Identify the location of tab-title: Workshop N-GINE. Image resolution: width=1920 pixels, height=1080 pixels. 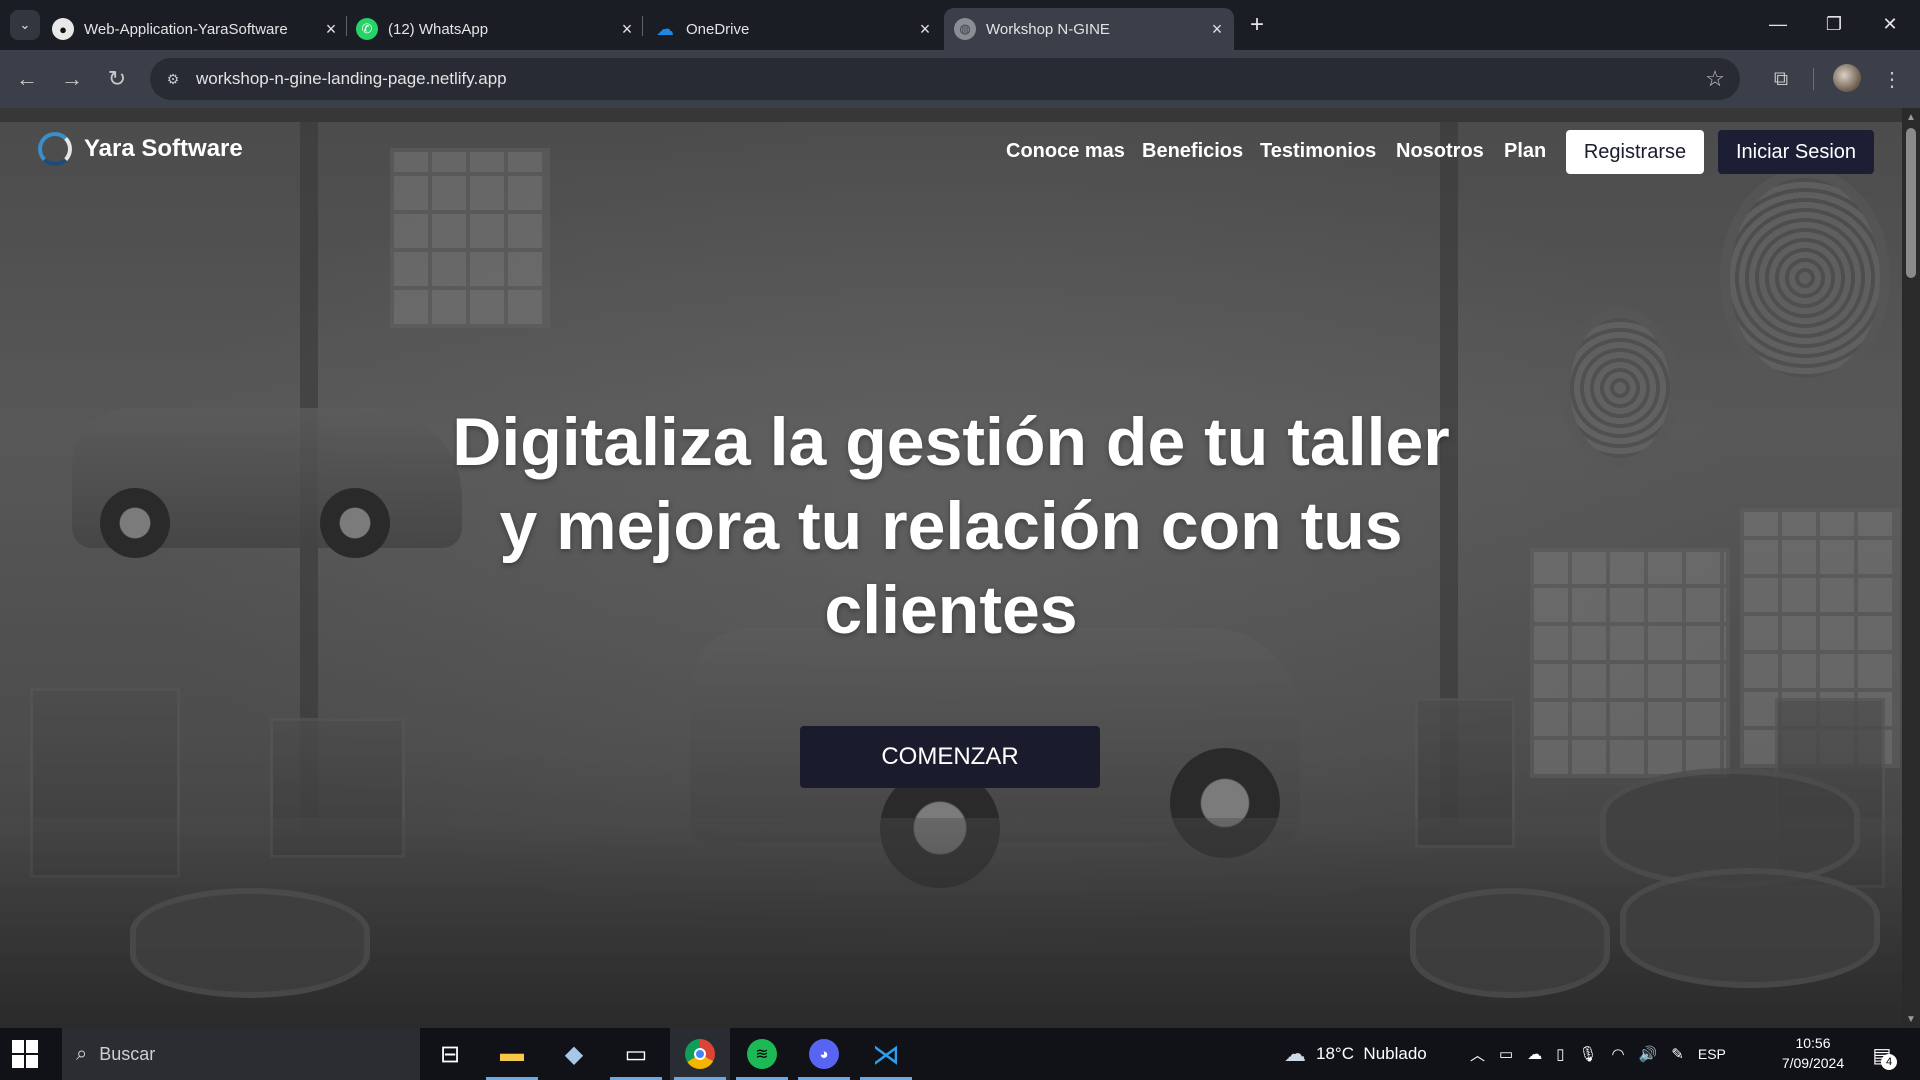
(1048, 29).